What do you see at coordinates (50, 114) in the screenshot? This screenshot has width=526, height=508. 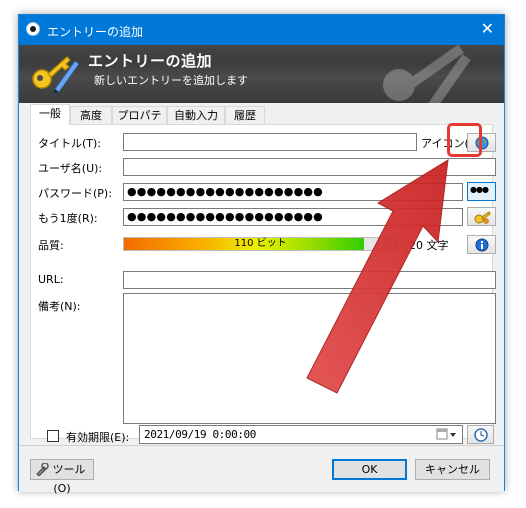 I see `tab-general: 一般` at bounding box center [50, 114].